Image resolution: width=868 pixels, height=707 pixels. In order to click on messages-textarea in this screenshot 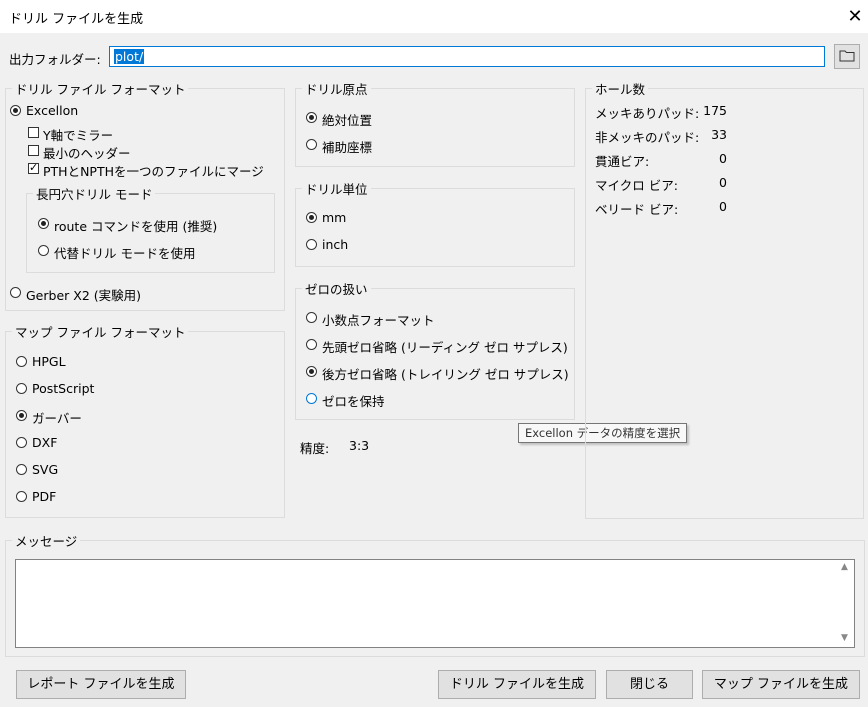, I will do `click(435, 603)`.